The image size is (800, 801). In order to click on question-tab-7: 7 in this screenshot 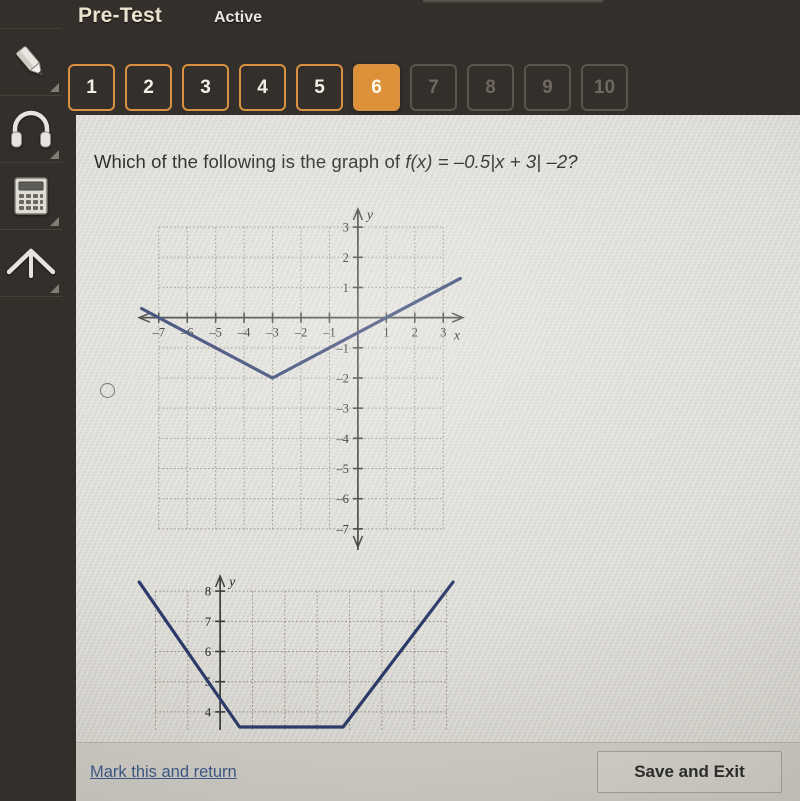, I will do `click(433, 87)`.